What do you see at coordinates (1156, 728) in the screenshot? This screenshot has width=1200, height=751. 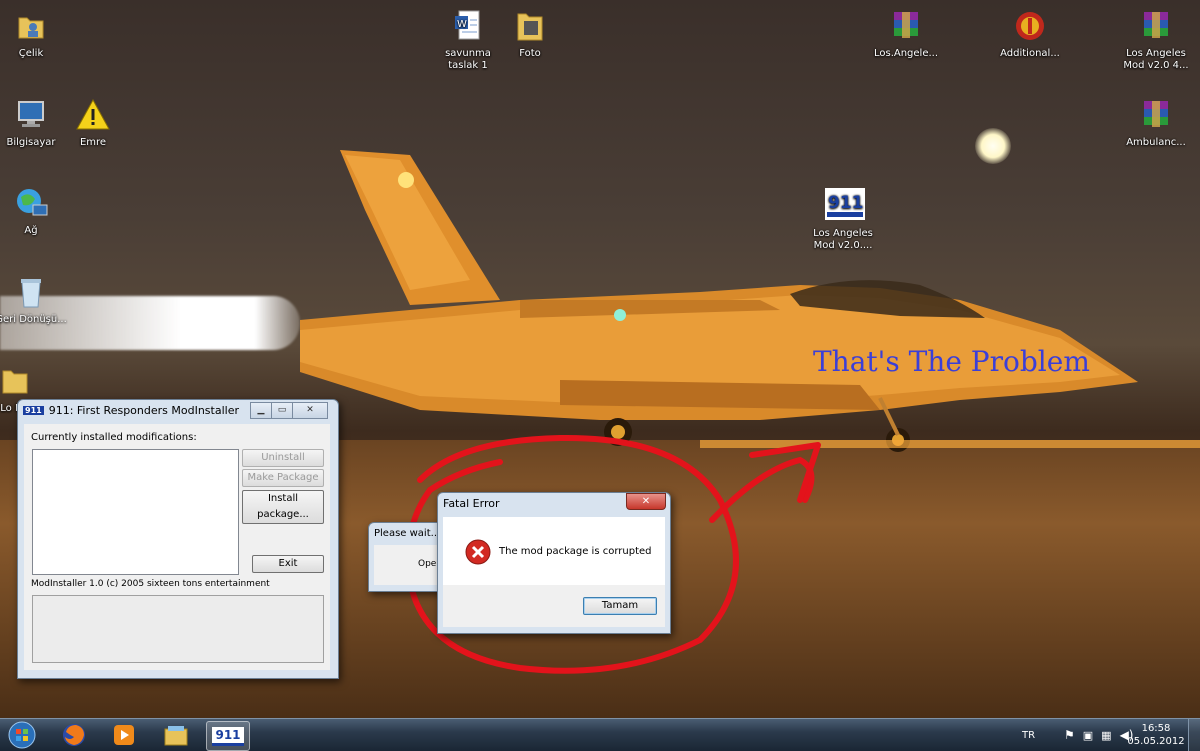 I see `clock-time: 16:58` at bounding box center [1156, 728].